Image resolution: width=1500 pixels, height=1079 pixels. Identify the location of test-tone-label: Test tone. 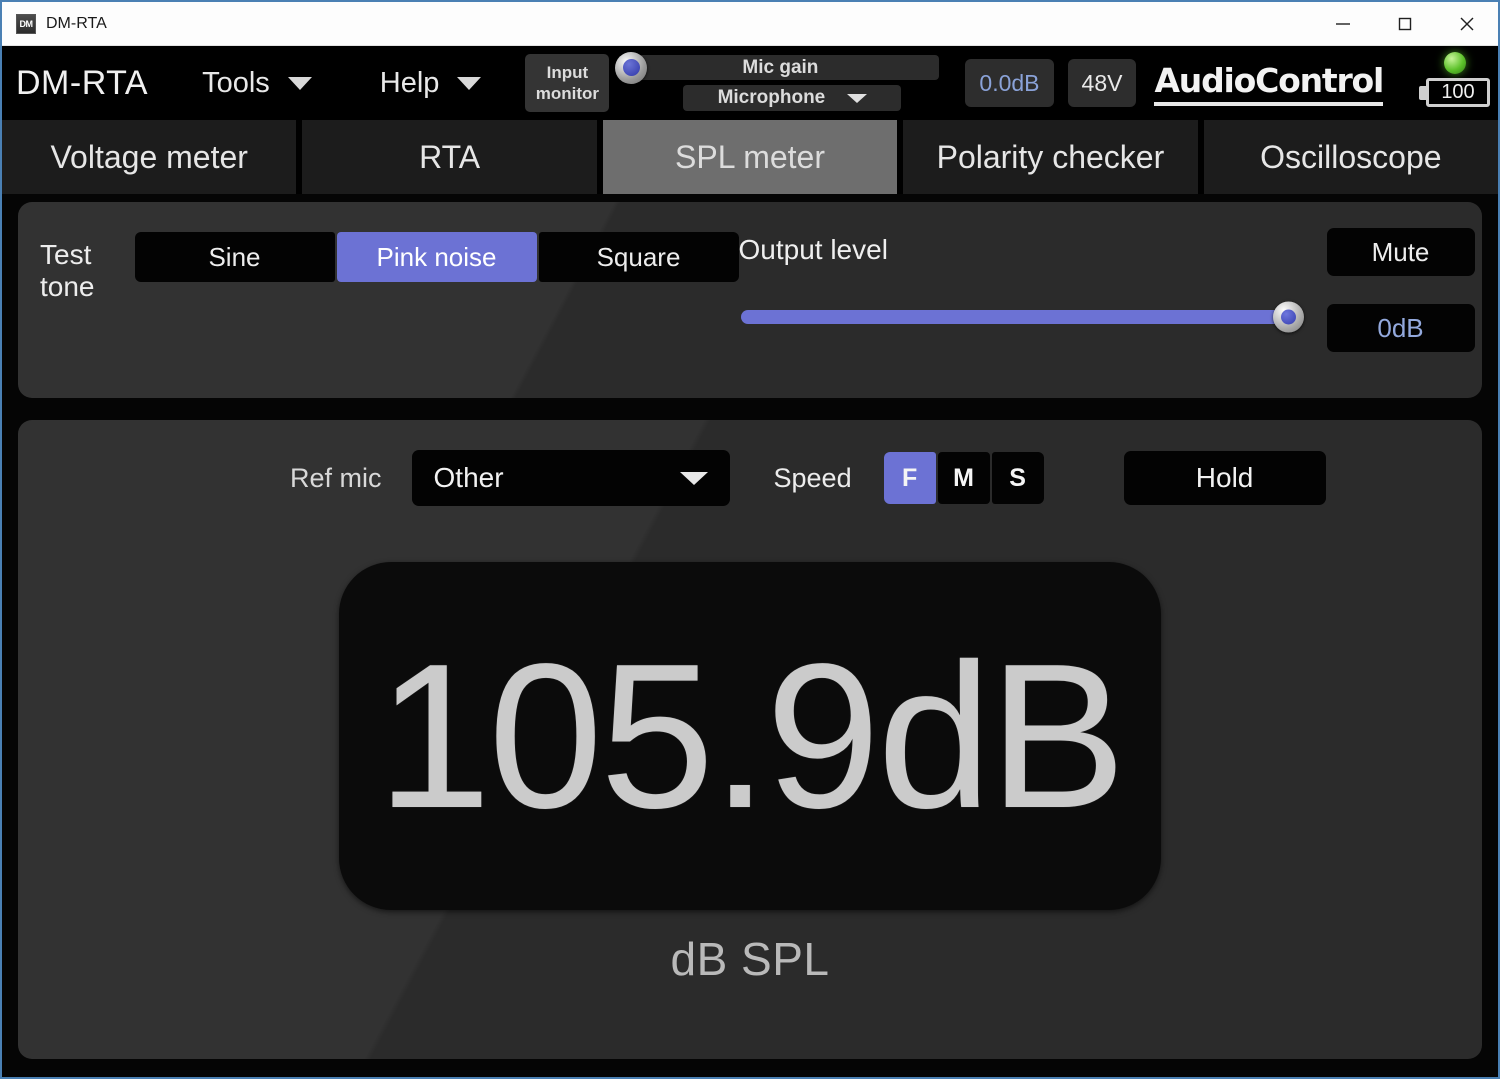
(67, 270).